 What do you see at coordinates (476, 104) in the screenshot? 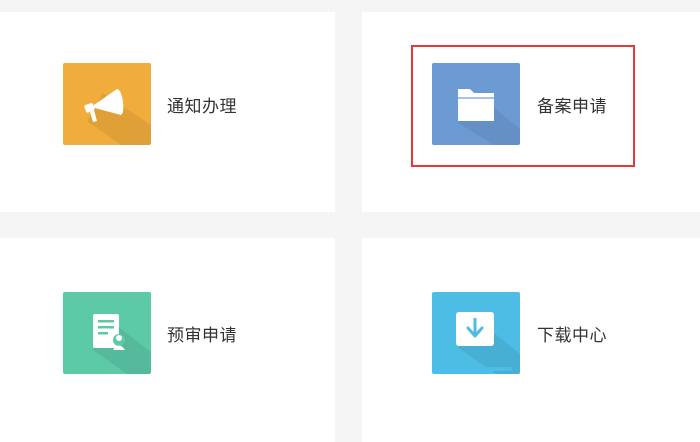
I see `folder-icon` at bounding box center [476, 104].